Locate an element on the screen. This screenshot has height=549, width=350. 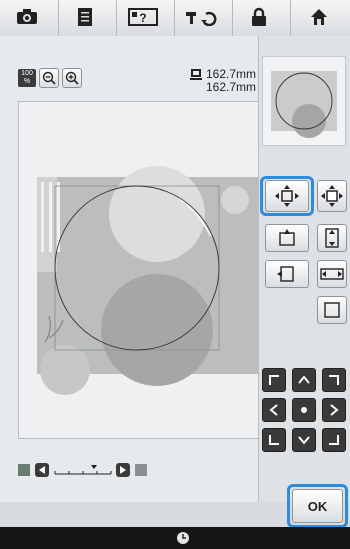
center-dot-icon is located at coordinates (304, 410).